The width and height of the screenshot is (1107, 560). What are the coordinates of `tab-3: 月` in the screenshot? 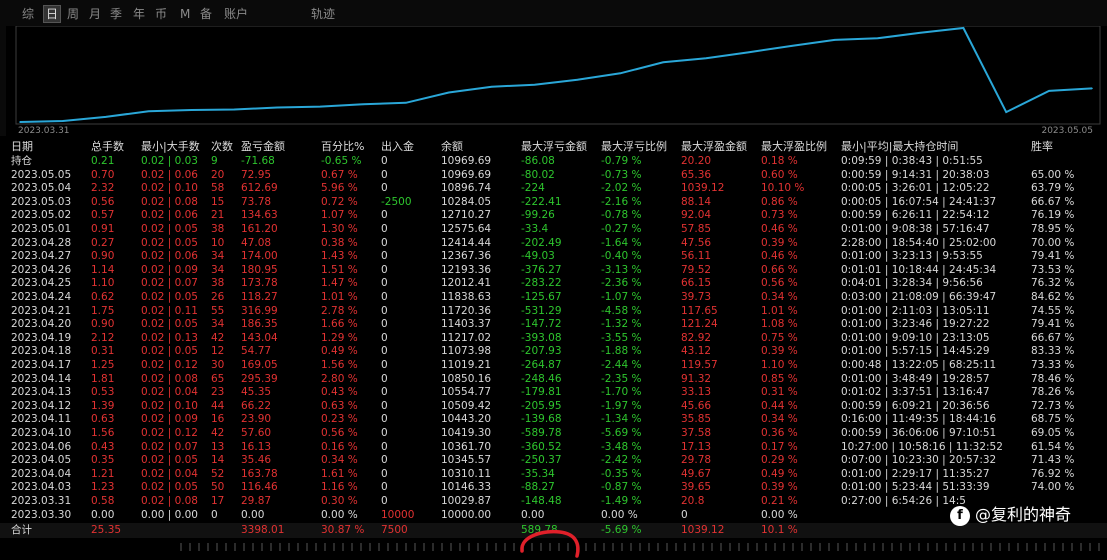 It's located at (95, 14).